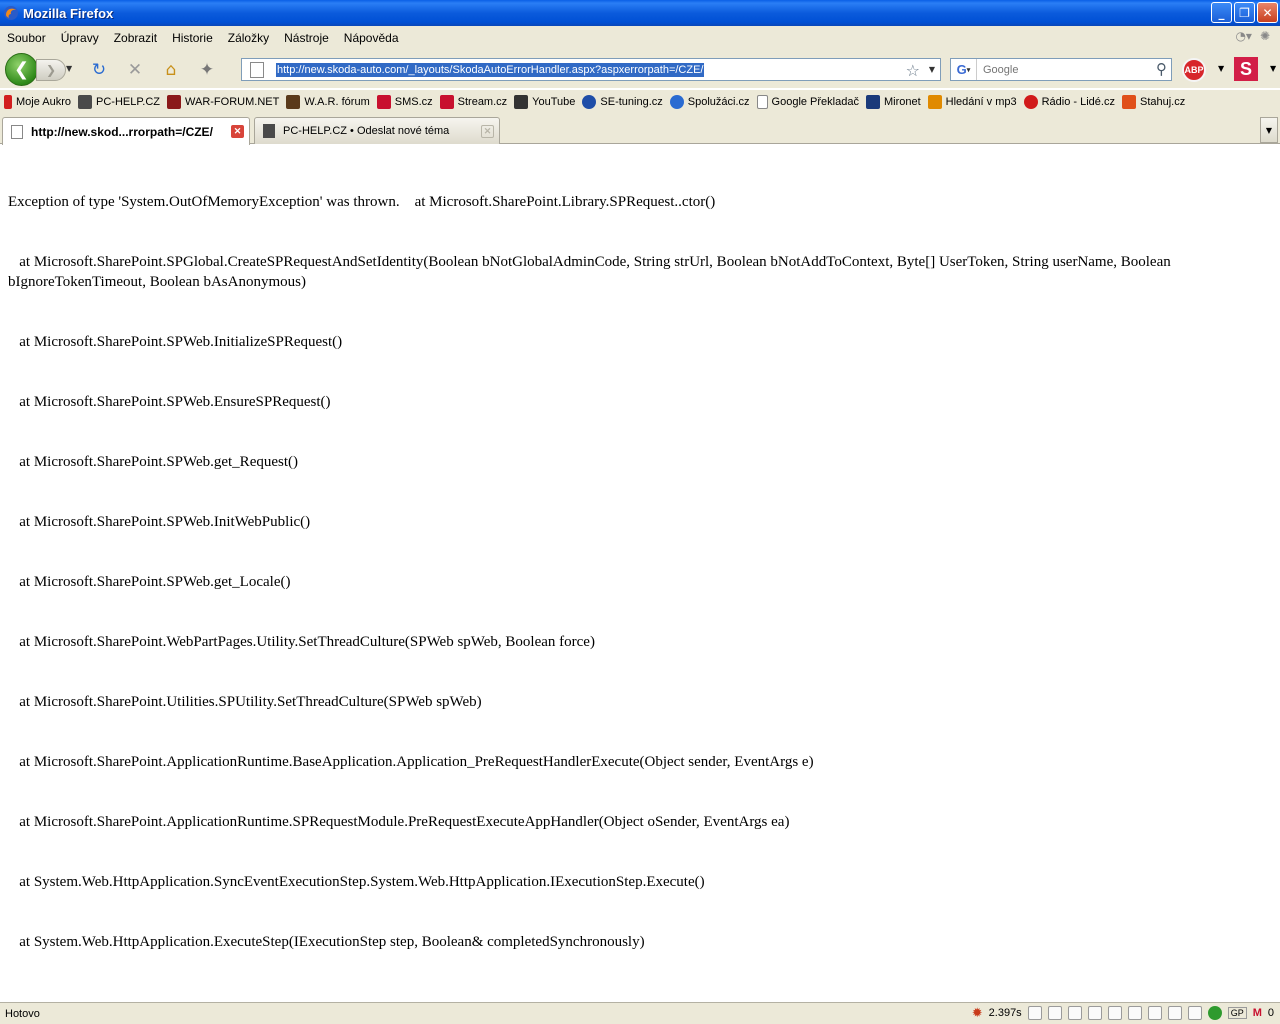 The image size is (1280, 1024). I want to click on minimize-button: _, so click(1221, 12).